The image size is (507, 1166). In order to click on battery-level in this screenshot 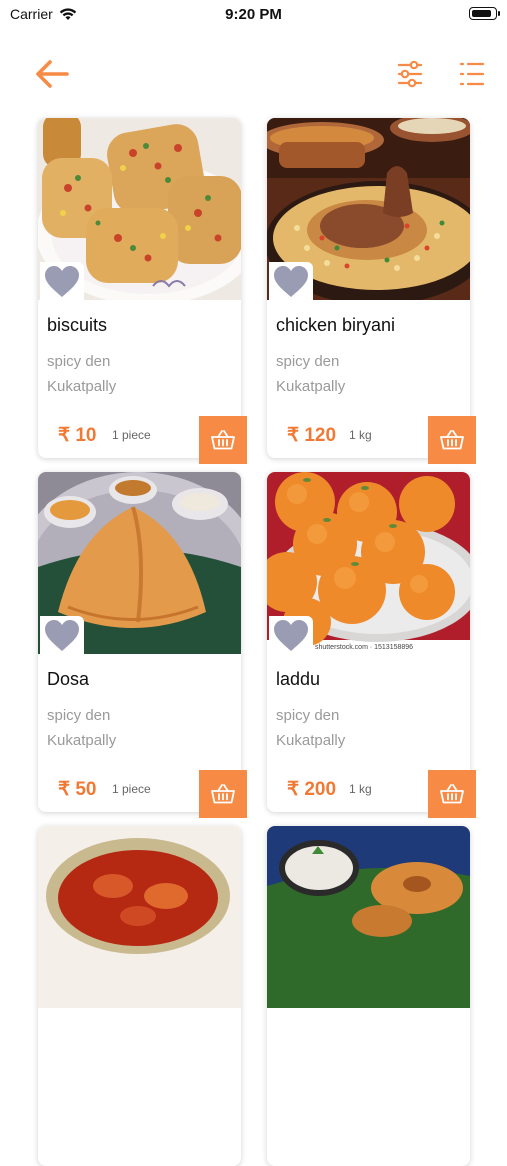, I will do `click(481, 13)`.